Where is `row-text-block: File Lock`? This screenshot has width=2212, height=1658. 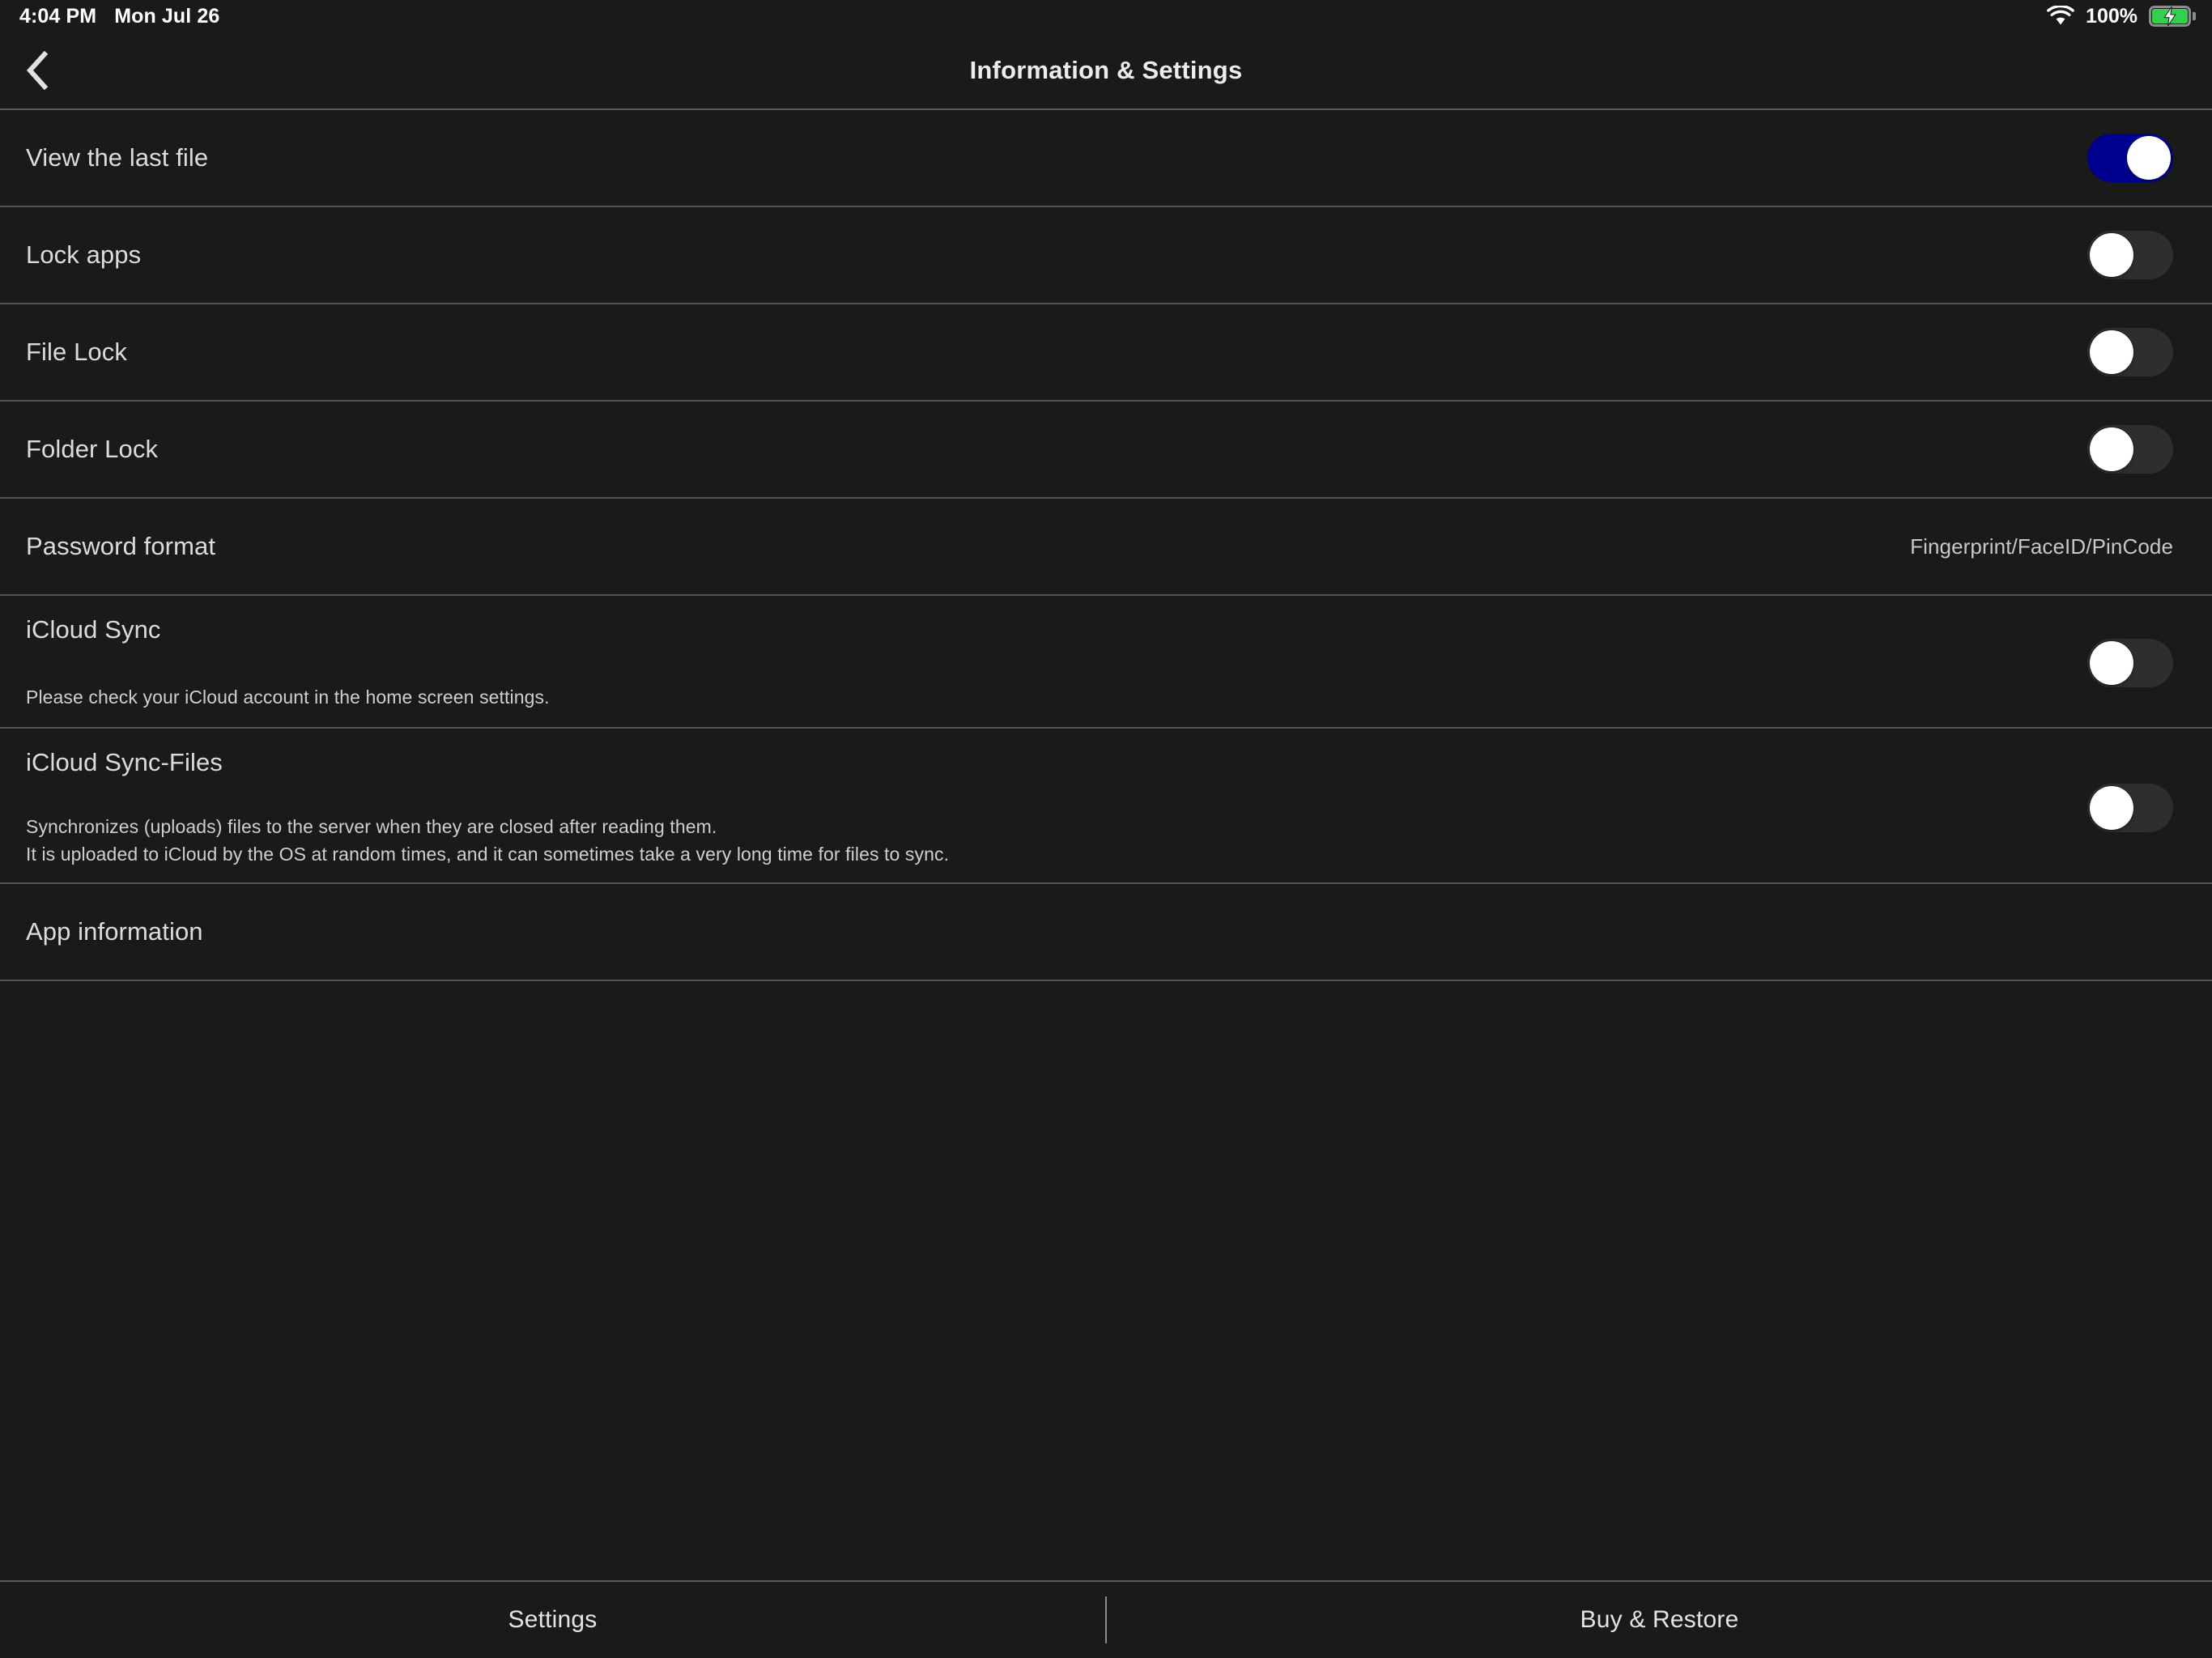
row-text-block: File Lock is located at coordinates (1040, 352).